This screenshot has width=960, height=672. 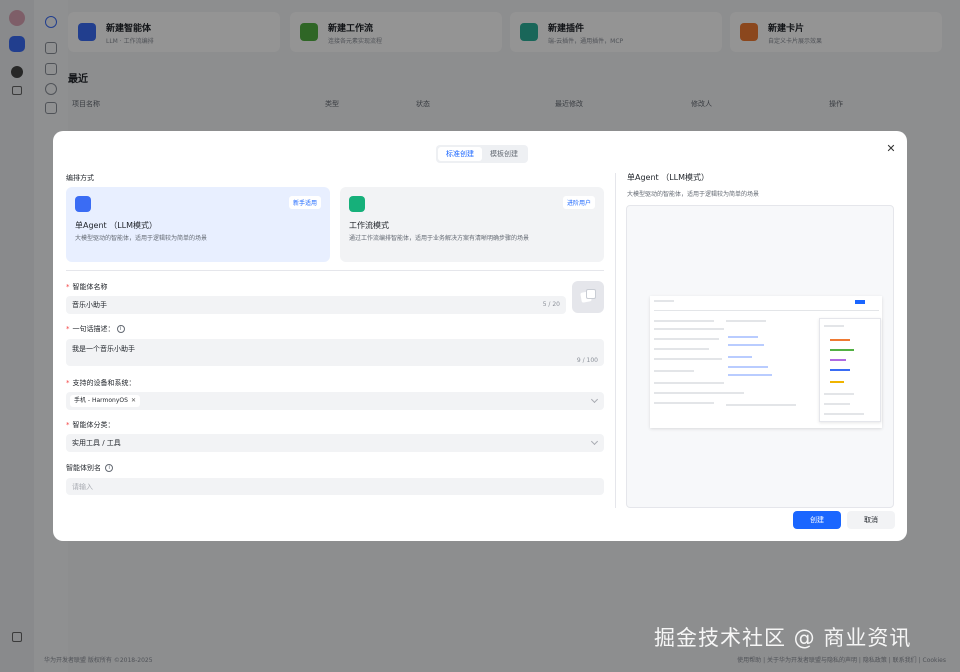 I want to click on create-mode-tabs: 标准创建 模板创建, so click(x=482, y=154).